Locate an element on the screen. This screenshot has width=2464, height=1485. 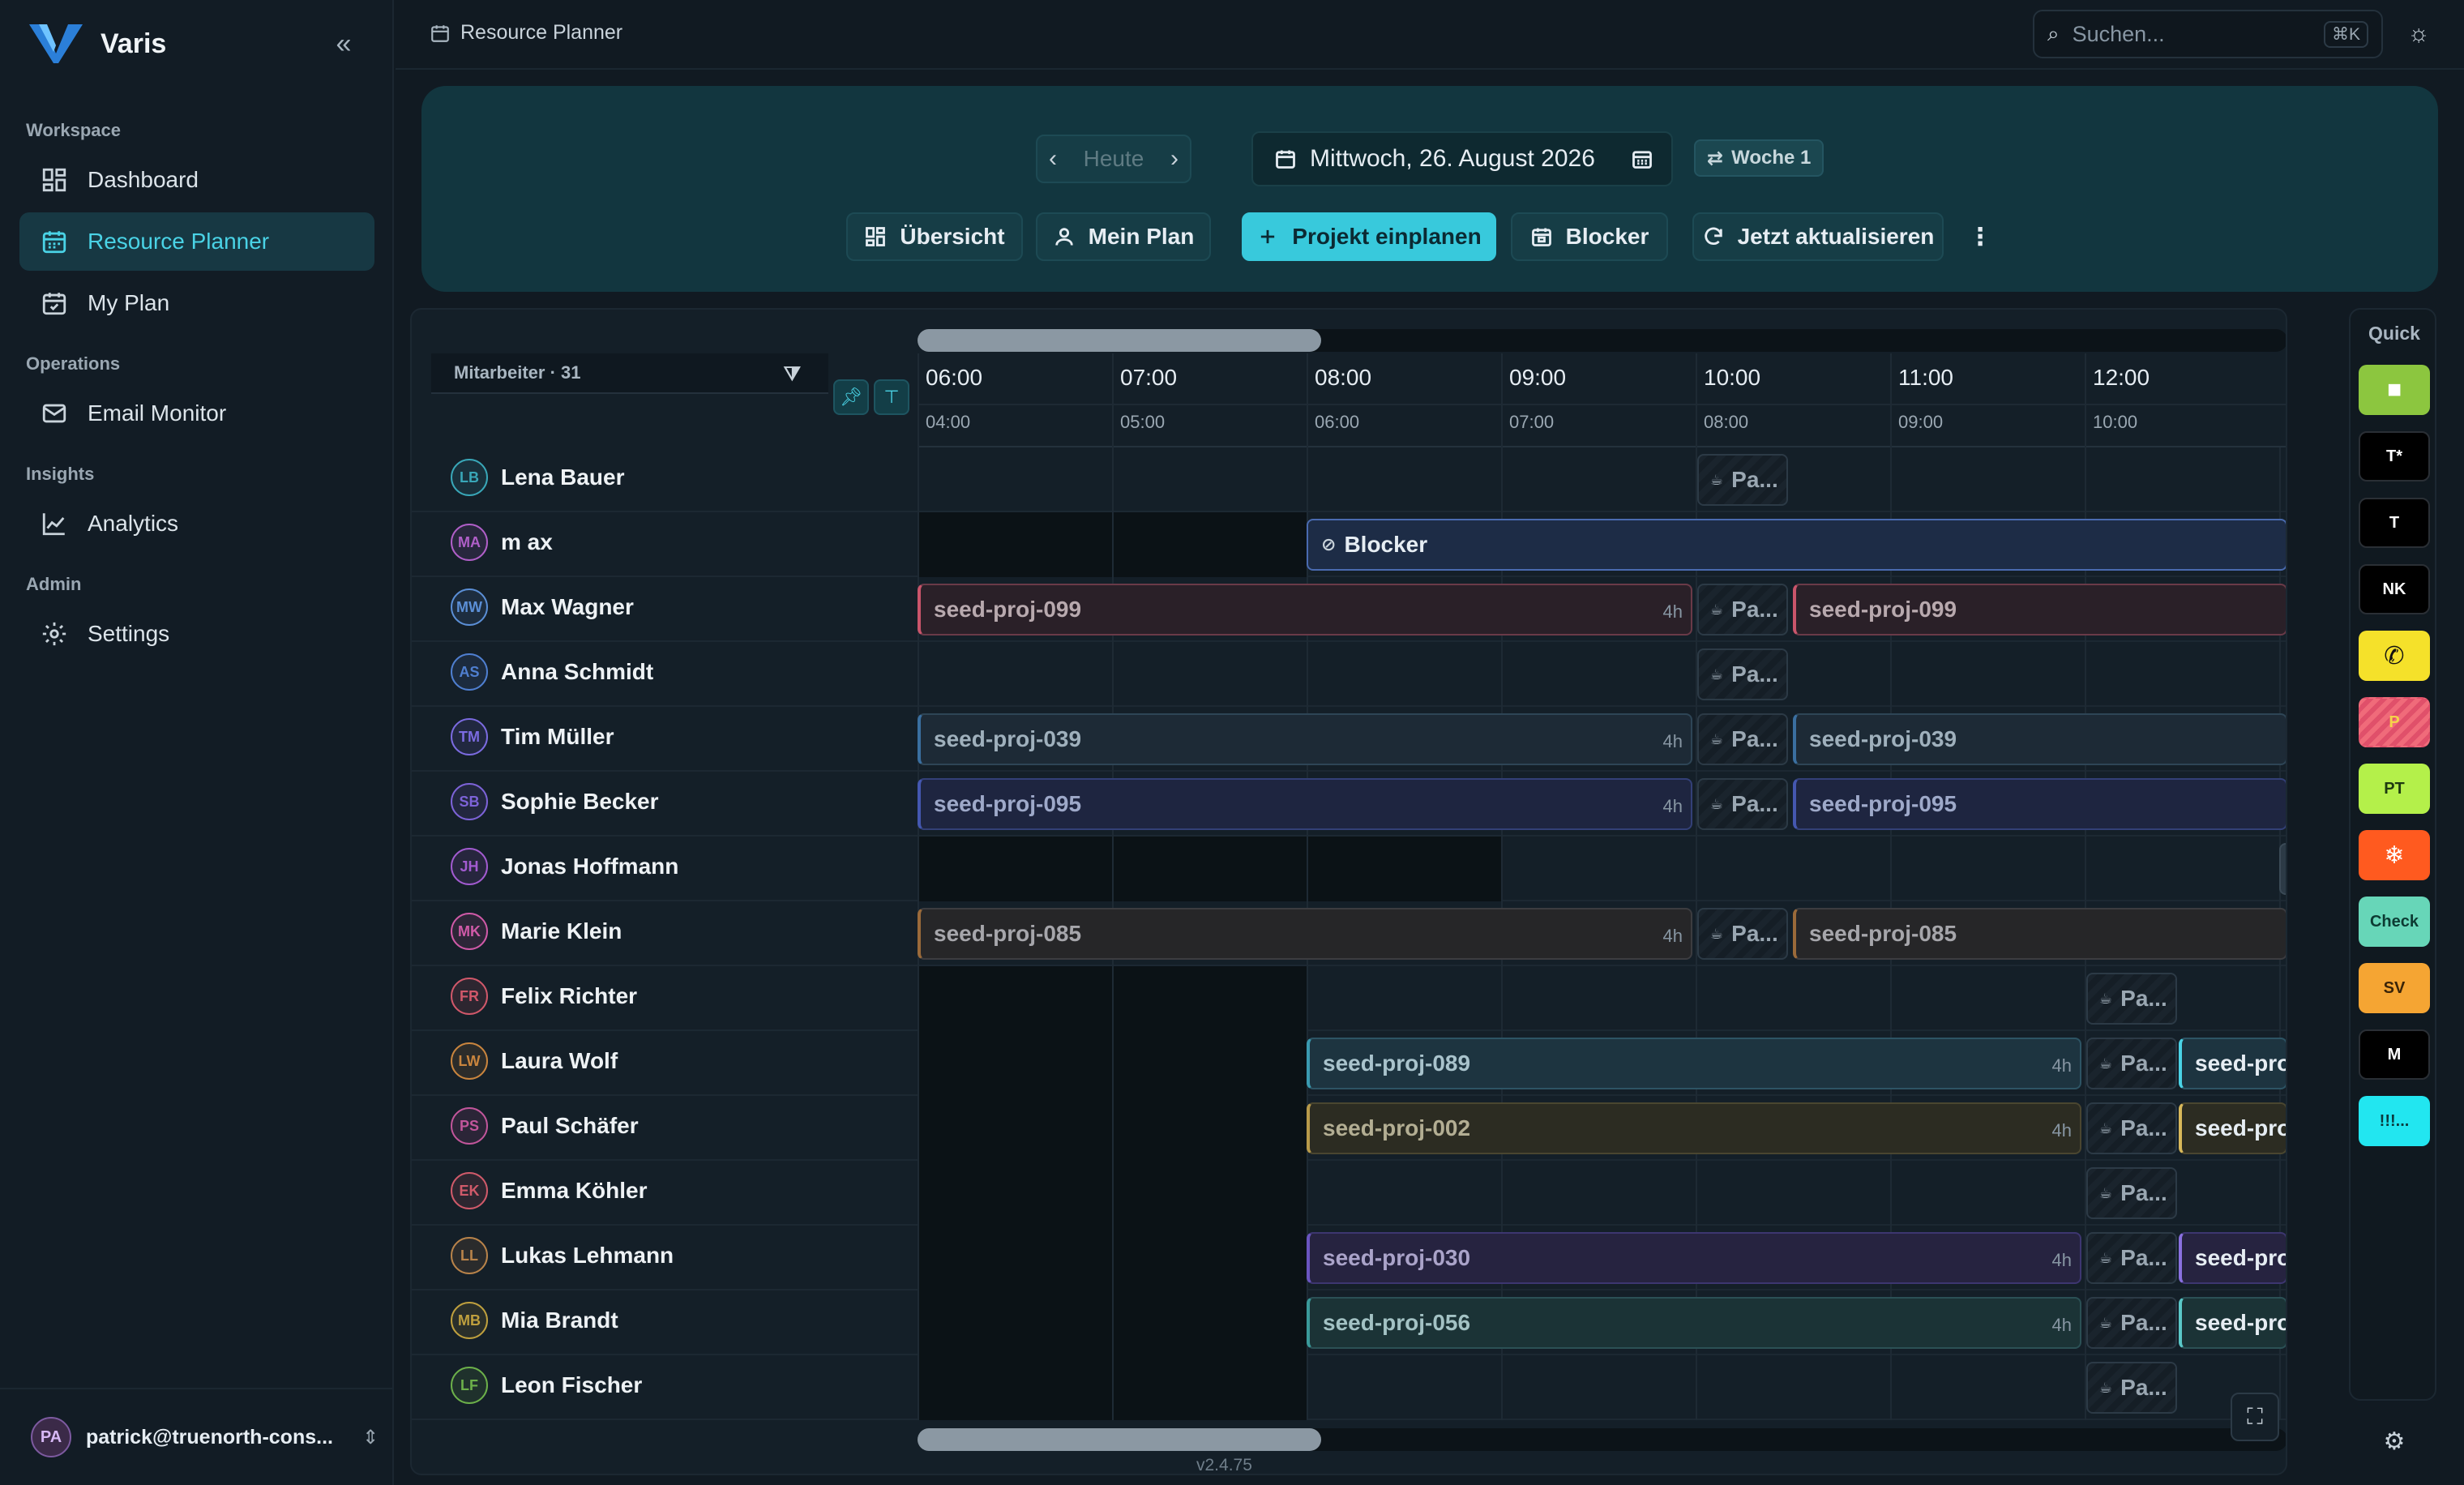
sidebar-item-settings: Settings is located at coordinates (196, 634).